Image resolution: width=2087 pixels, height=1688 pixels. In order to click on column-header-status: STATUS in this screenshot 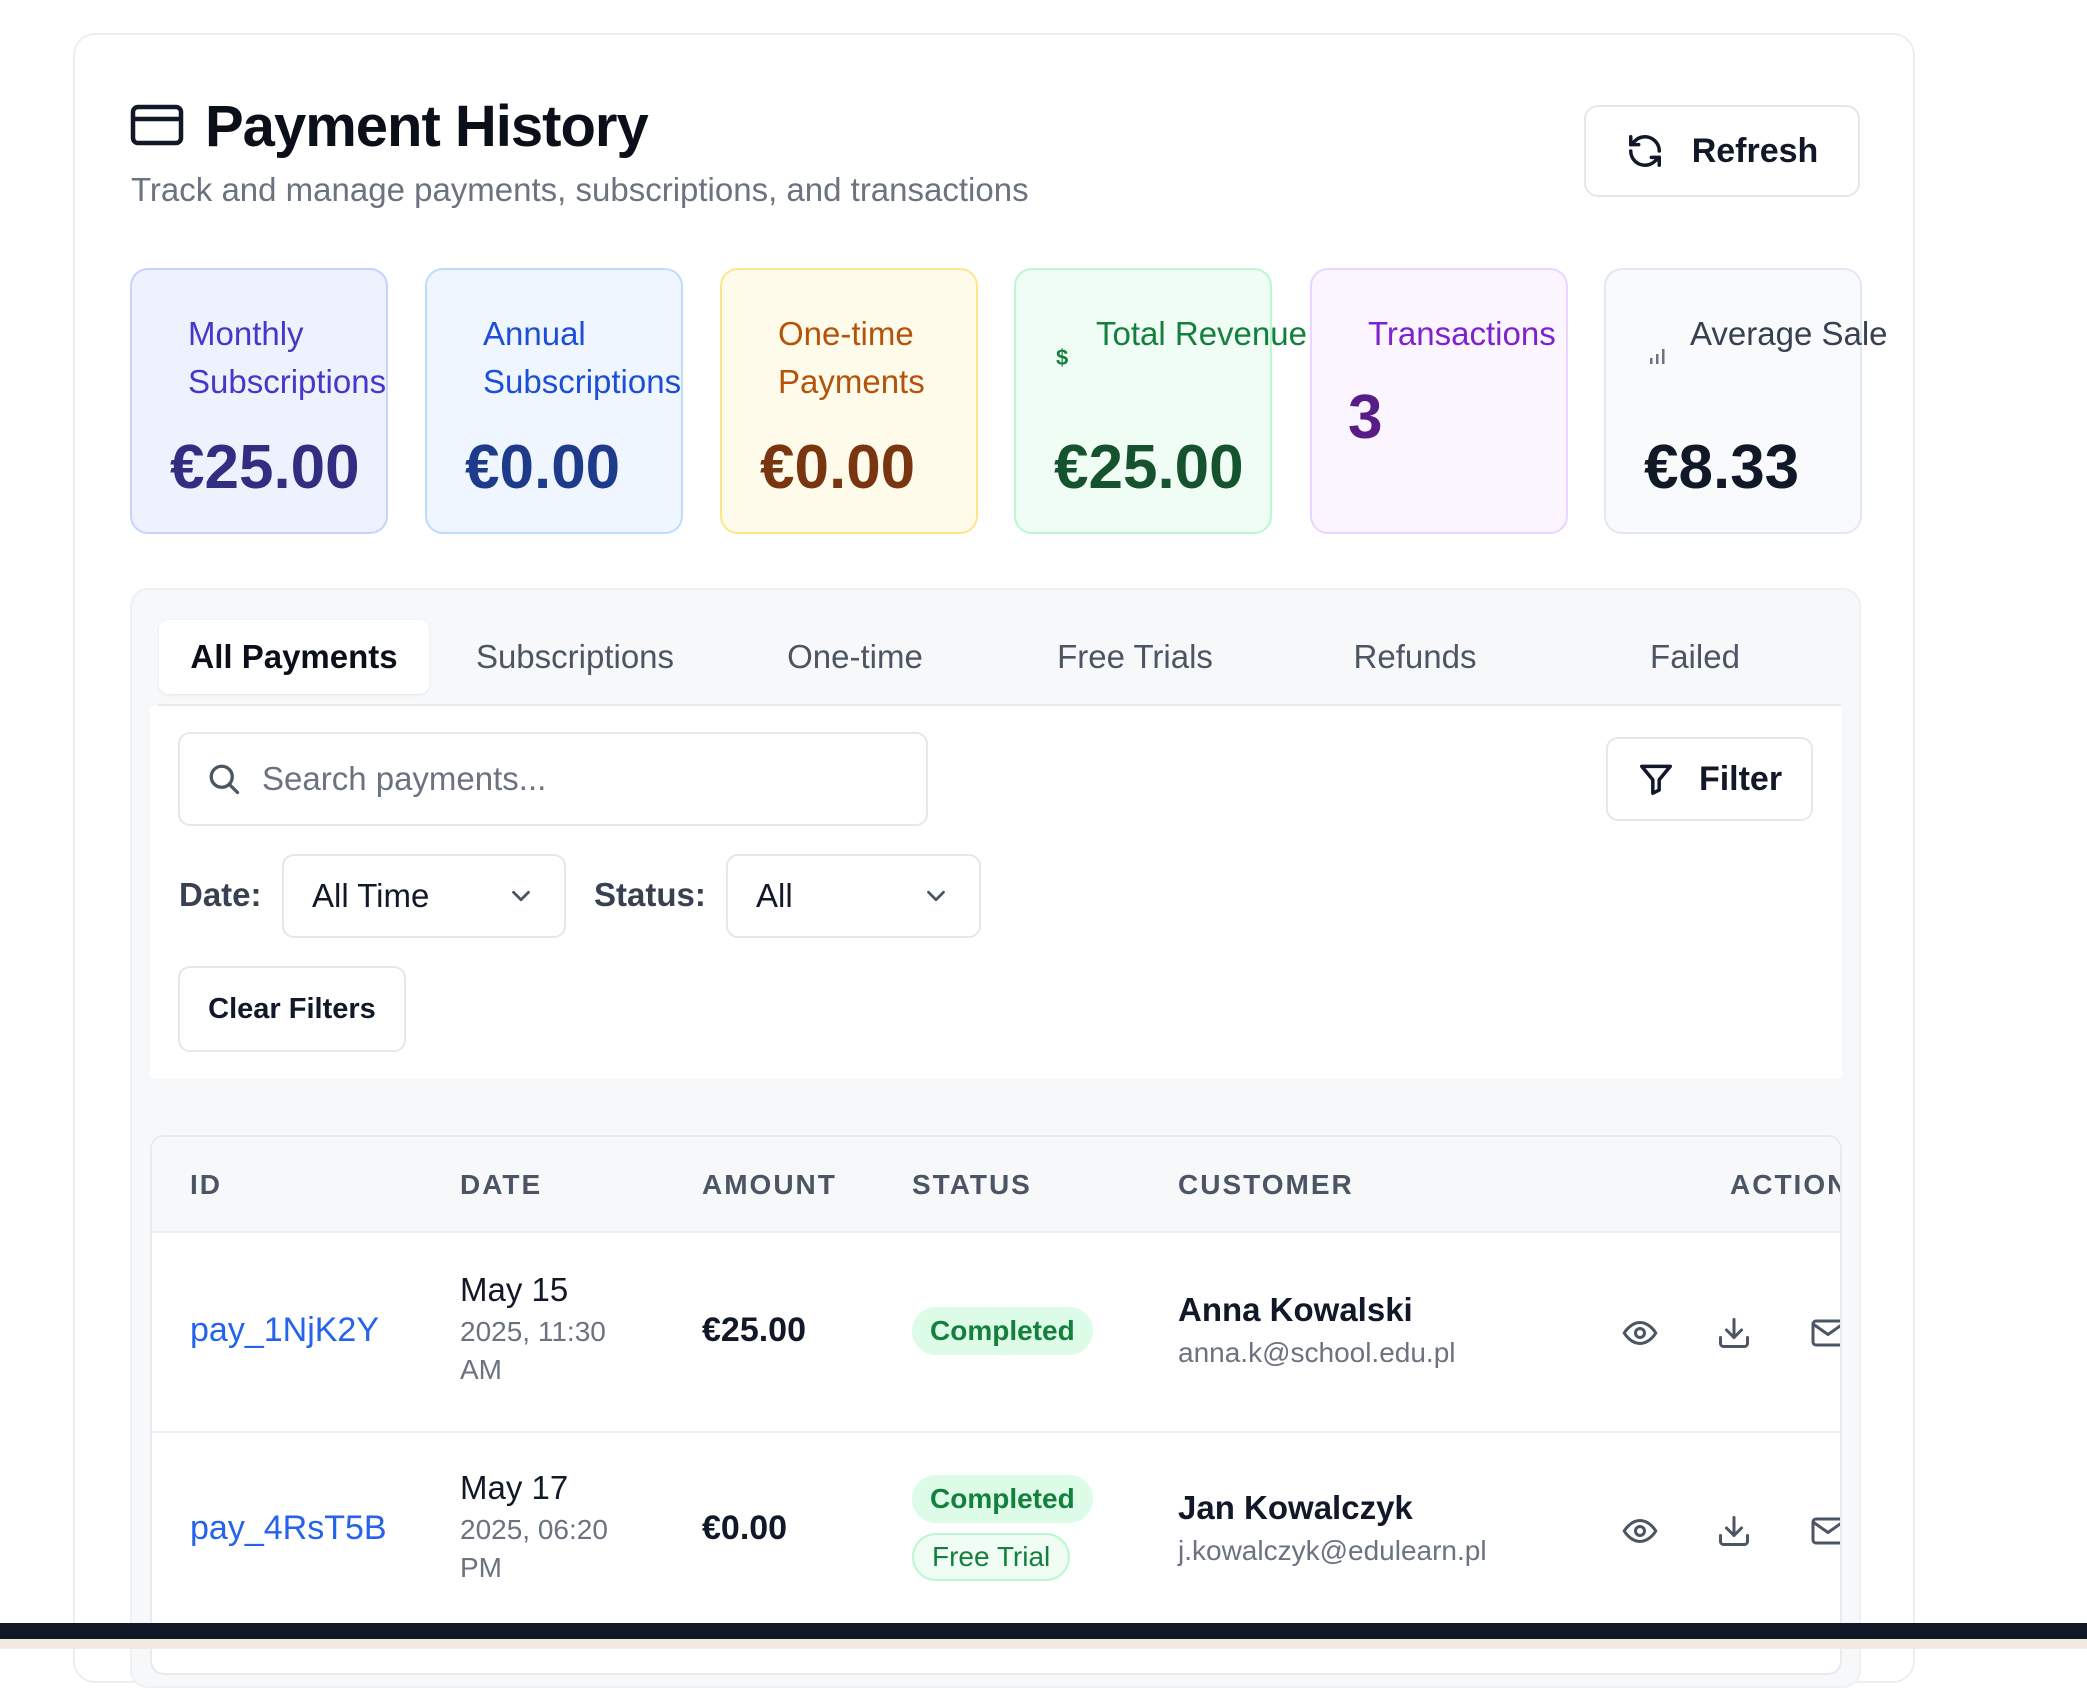, I will do `click(972, 1184)`.